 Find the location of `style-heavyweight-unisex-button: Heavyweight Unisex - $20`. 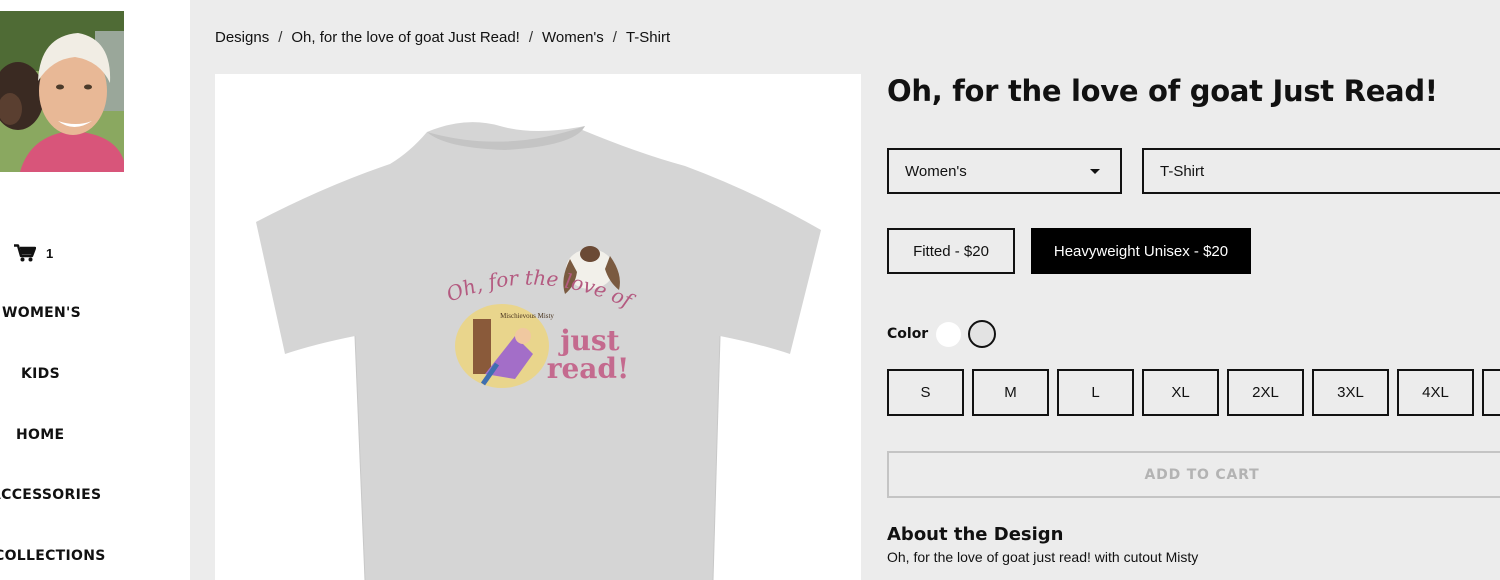

style-heavyweight-unisex-button: Heavyweight Unisex - $20 is located at coordinates (1141, 251).